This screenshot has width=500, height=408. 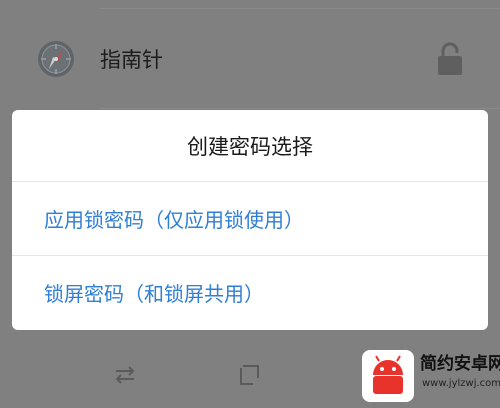 What do you see at coordinates (131, 60) in the screenshot?
I see `app-name: 指南针` at bounding box center [131, 60].